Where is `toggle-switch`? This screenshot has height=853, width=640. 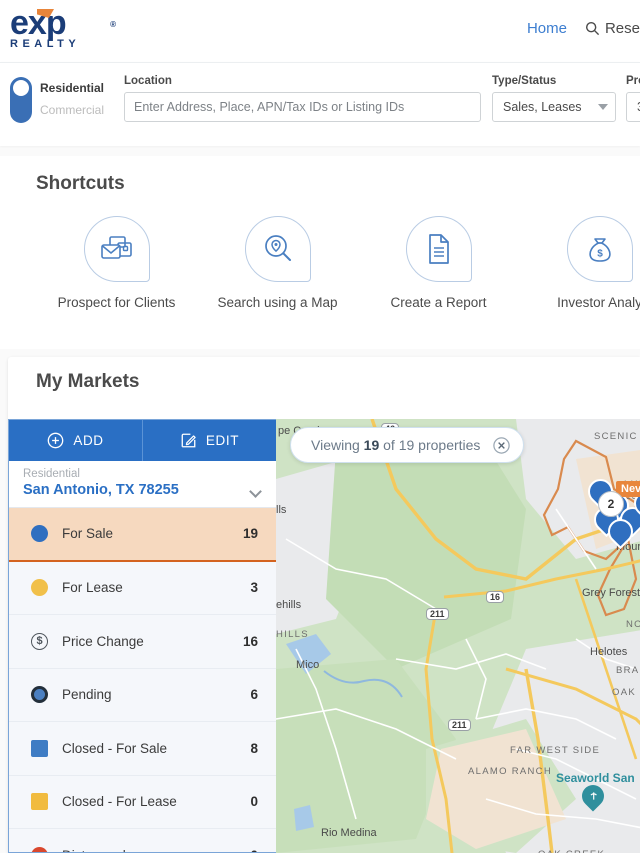 toggle-switch is located at coordinates (21, 100).